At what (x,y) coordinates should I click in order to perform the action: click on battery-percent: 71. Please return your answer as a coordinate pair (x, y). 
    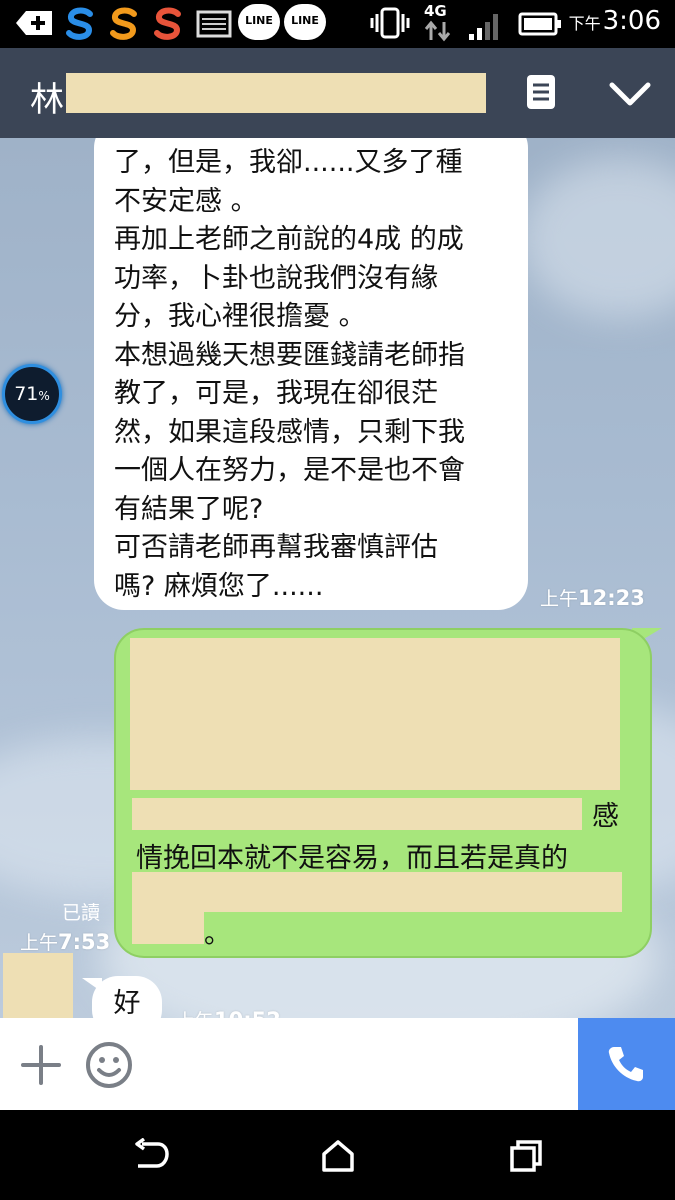
    Looking at the image, I should click on (26, 394).